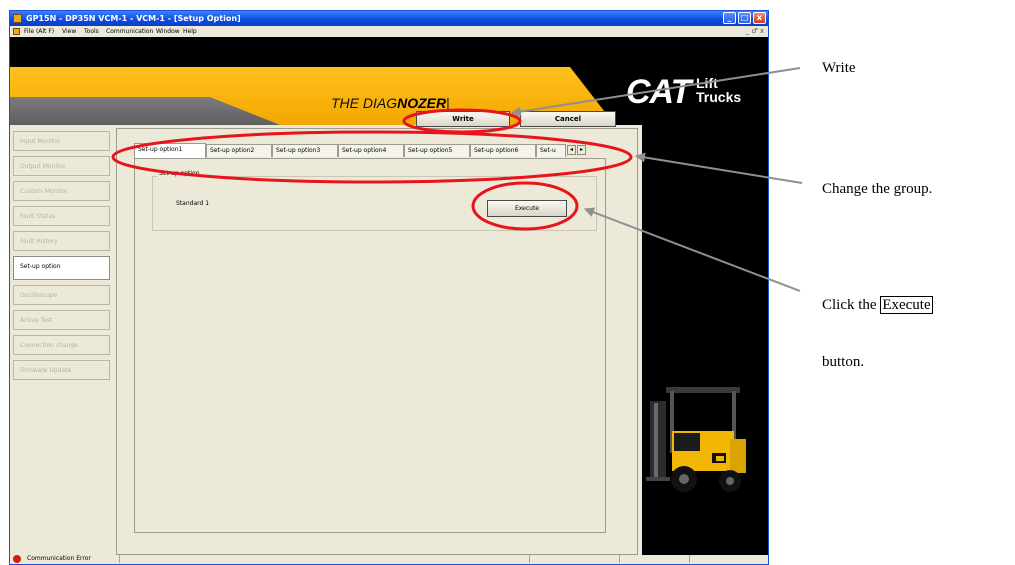 This screenshot has height=565, width=1015. Describe the element at coordinates (843, 362) in the screenshot. I see `note-button: button.` at that location.